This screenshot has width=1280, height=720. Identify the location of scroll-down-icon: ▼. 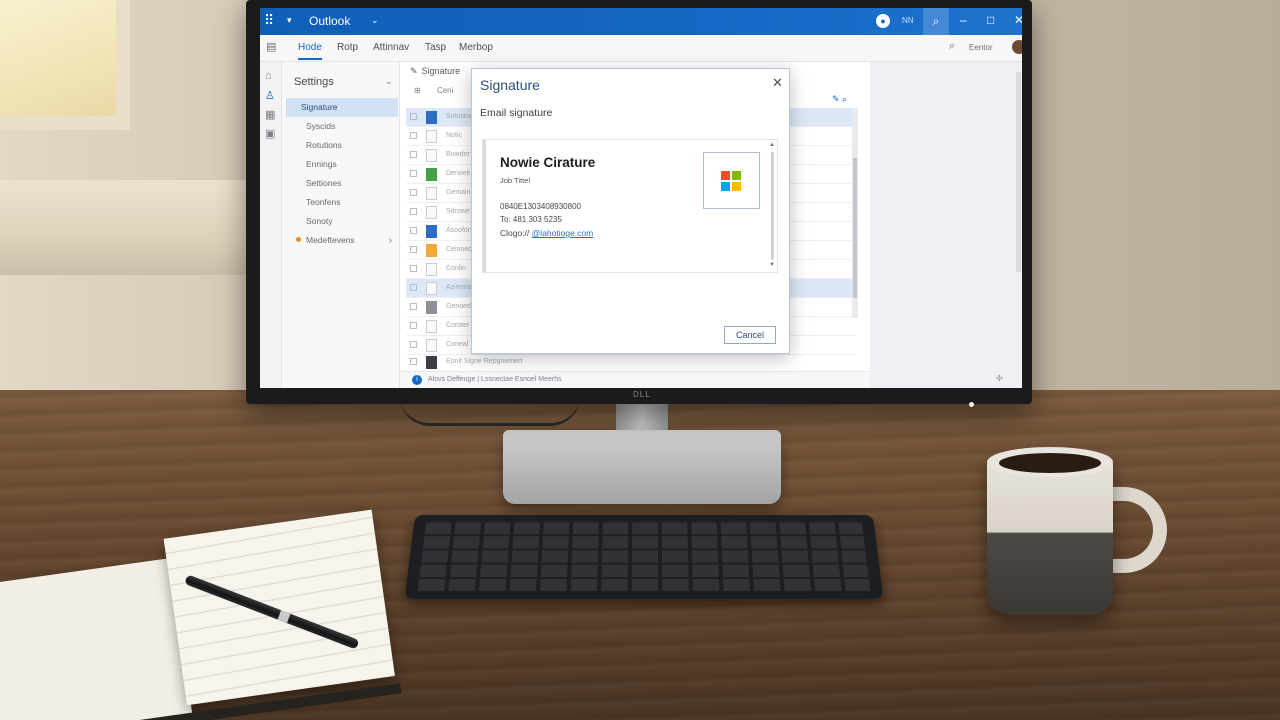
(772, 265).